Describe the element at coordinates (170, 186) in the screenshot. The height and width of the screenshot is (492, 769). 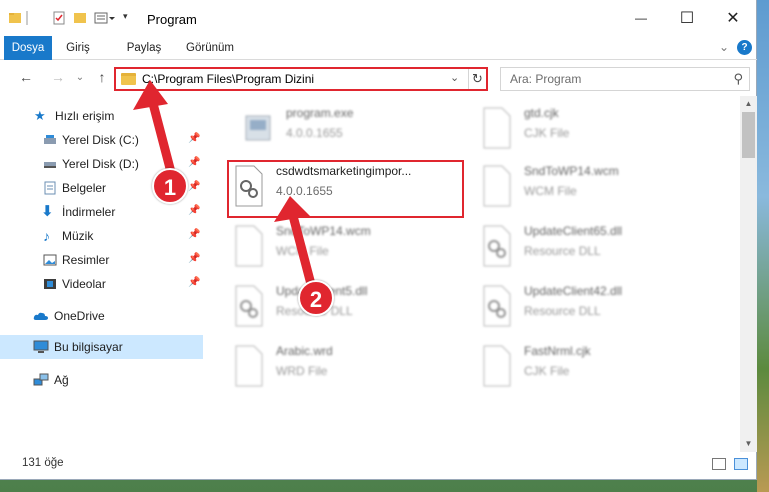
I see `step1-badge: 1` at that location.